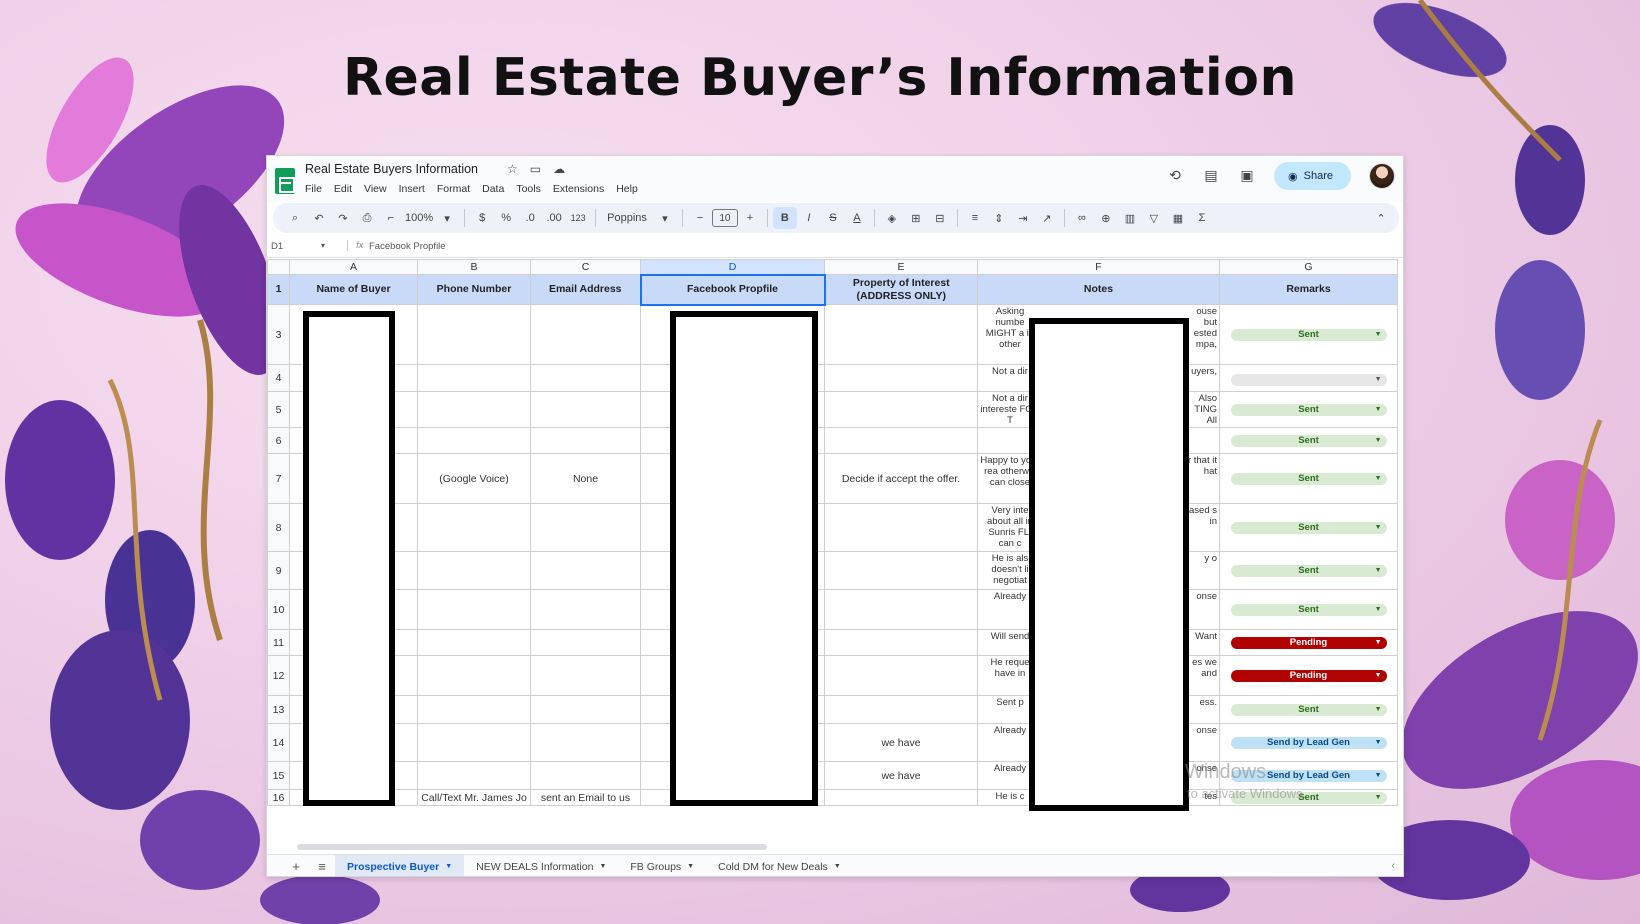 The height and width of the screenshot is (924, 1640). What do you see at coordinates (1393, 866) in the screenshot?
I see `scroll-tabs-left-icon: ‹` at bounding box center [1393, 866].